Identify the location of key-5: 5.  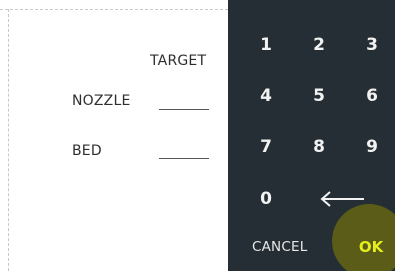
(319, 96).